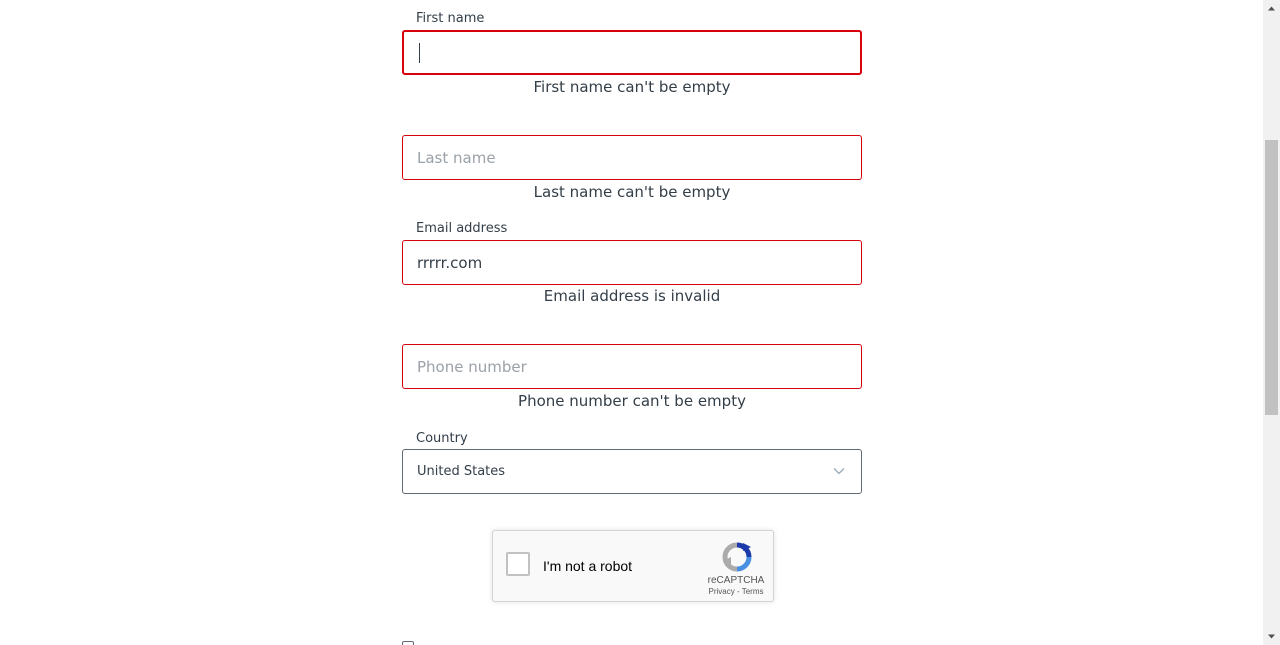 The height and width of the screenshot is (645, 1280). Describe the element at coordinates (632, 296) in the screenshot. I see `email-error: Email address is invalid` at that location.